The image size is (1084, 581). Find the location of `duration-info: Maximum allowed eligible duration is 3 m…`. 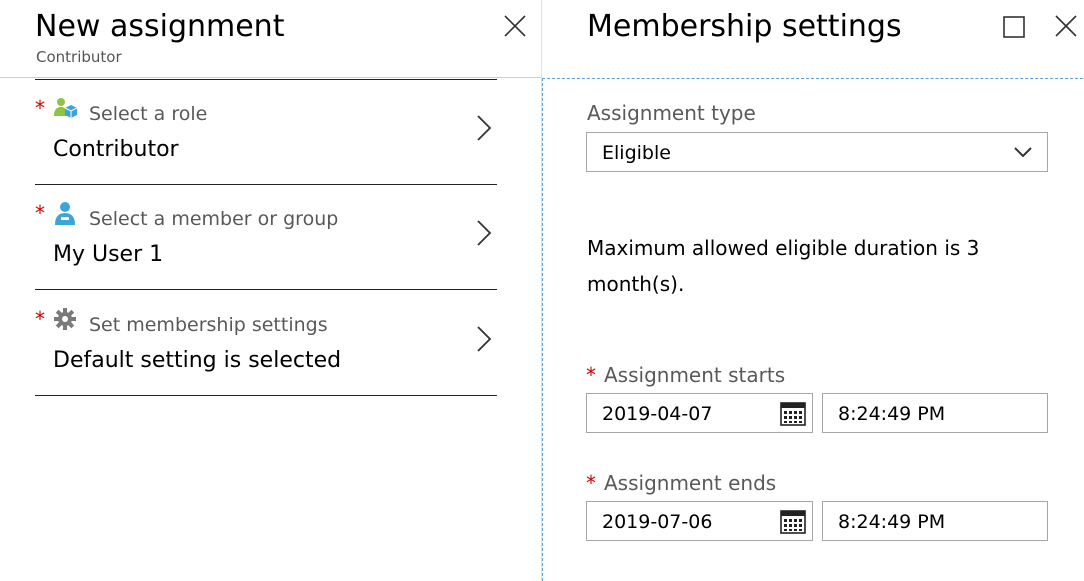

duration-info: Maximum allowed eligible duration is 3 m… is located at coordinates (783, 266).